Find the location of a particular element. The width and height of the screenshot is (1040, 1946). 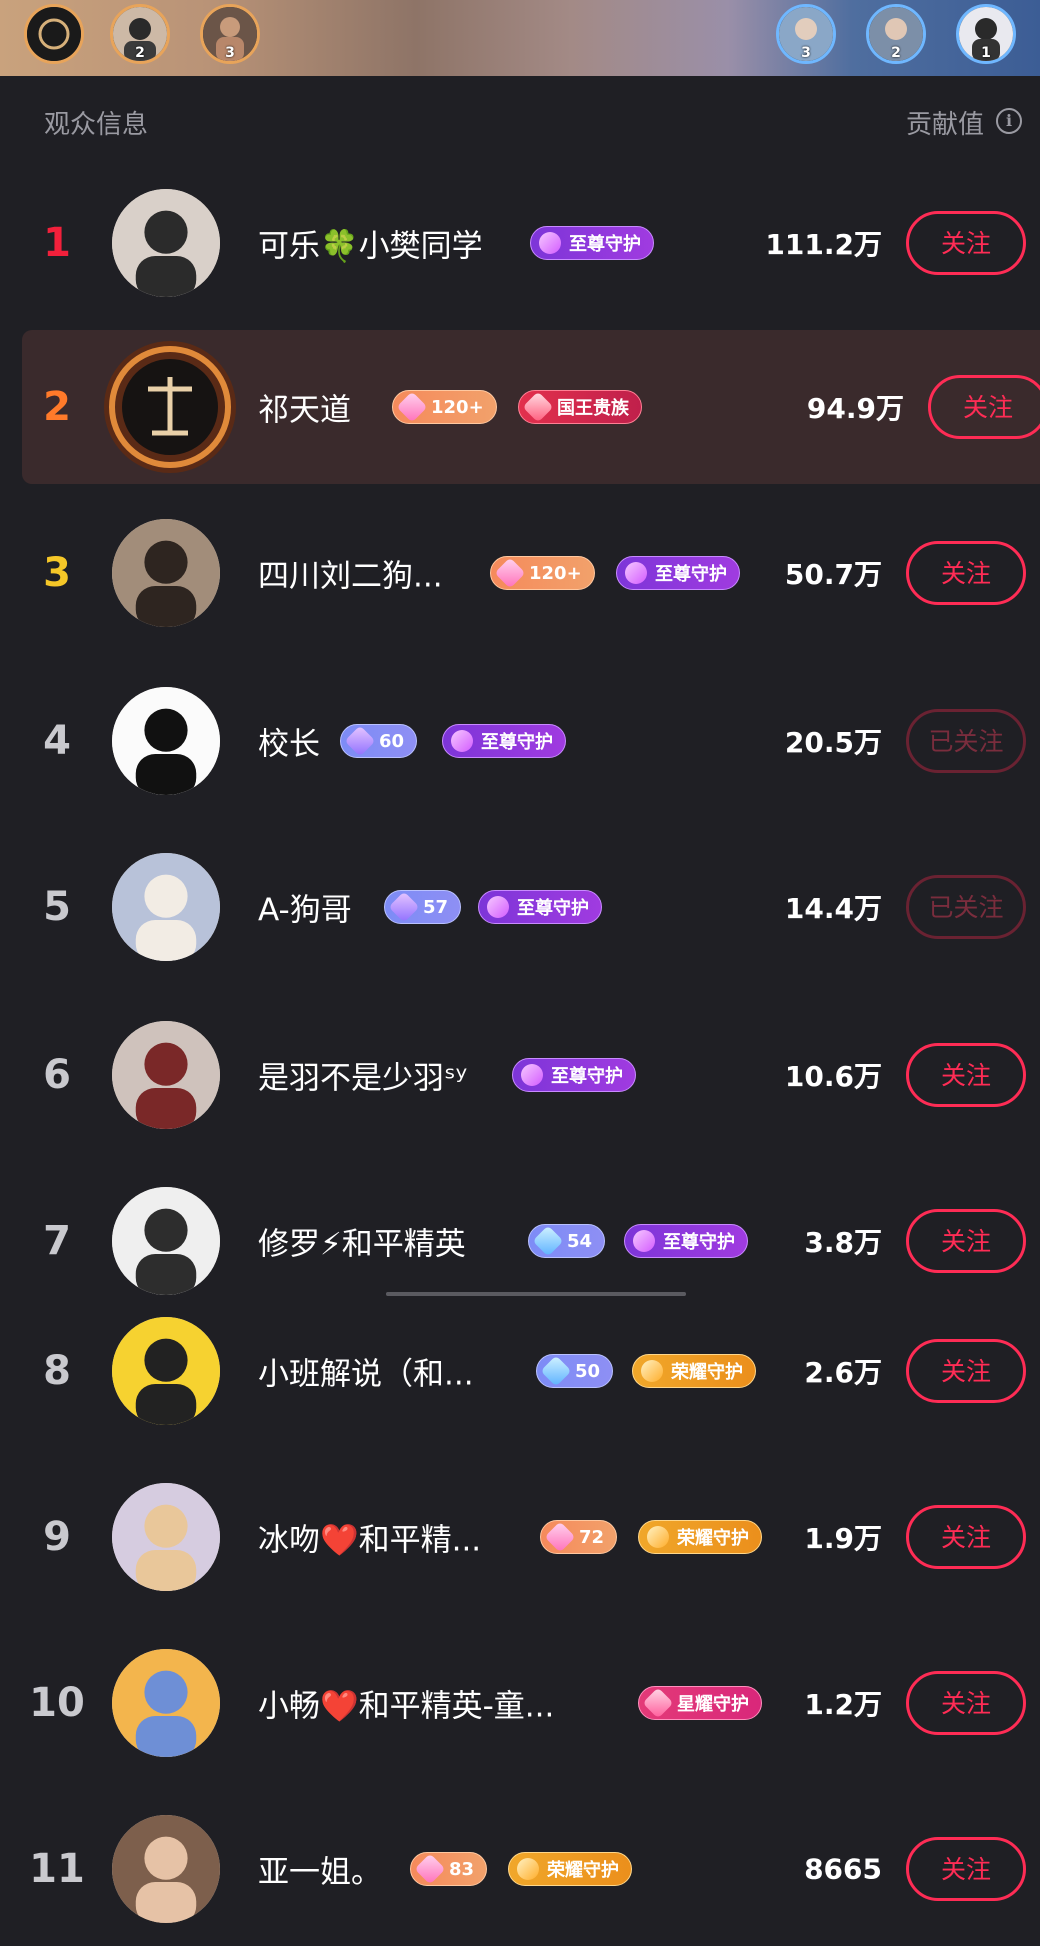

badge-text: 57 is located at coordinates (436, 907).